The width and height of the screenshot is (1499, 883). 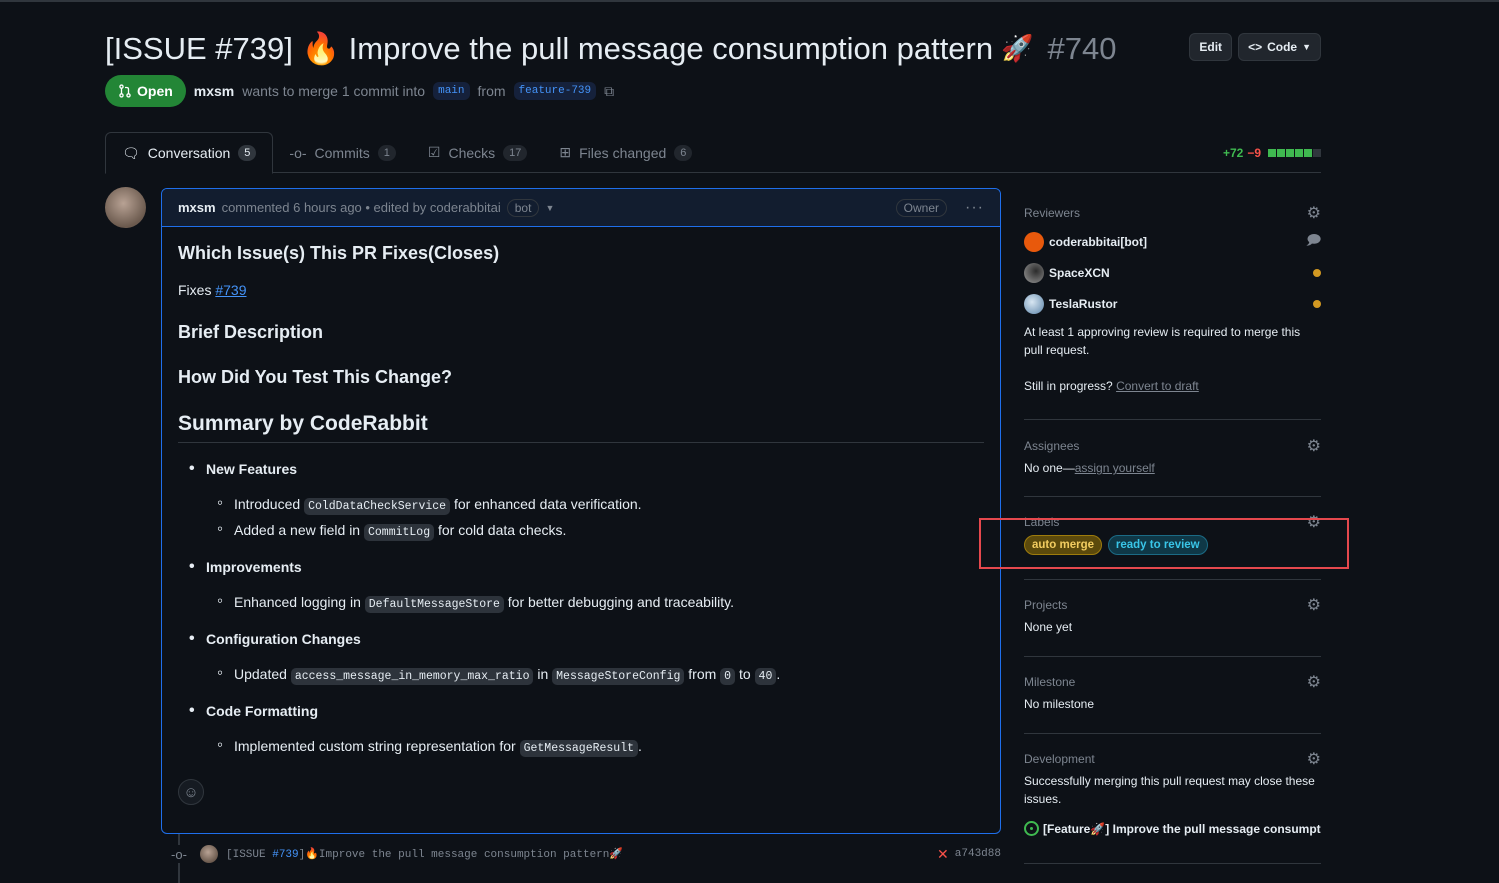 What do you see at coordinates (125, 91) in the screenshot?
I see `git-pull-request-icon` at bounding box center [125, 91].